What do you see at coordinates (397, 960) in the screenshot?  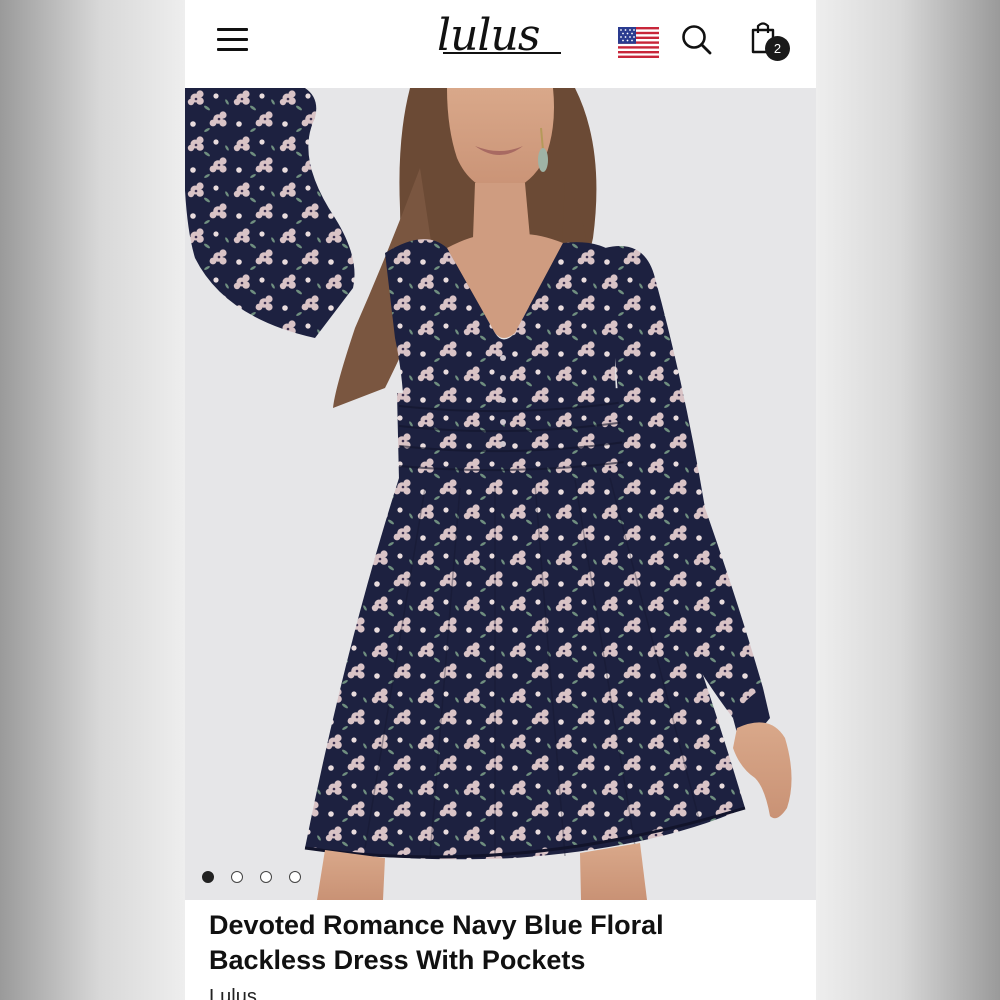 I see `product-title-line-2: Backless Dress With Pockets` at bounding box center [397, 960].